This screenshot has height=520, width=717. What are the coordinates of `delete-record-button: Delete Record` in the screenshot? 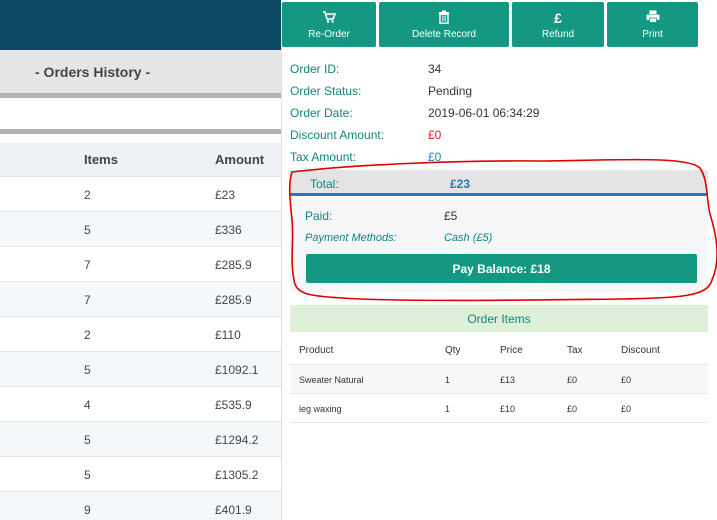 It's located at (444, 24).